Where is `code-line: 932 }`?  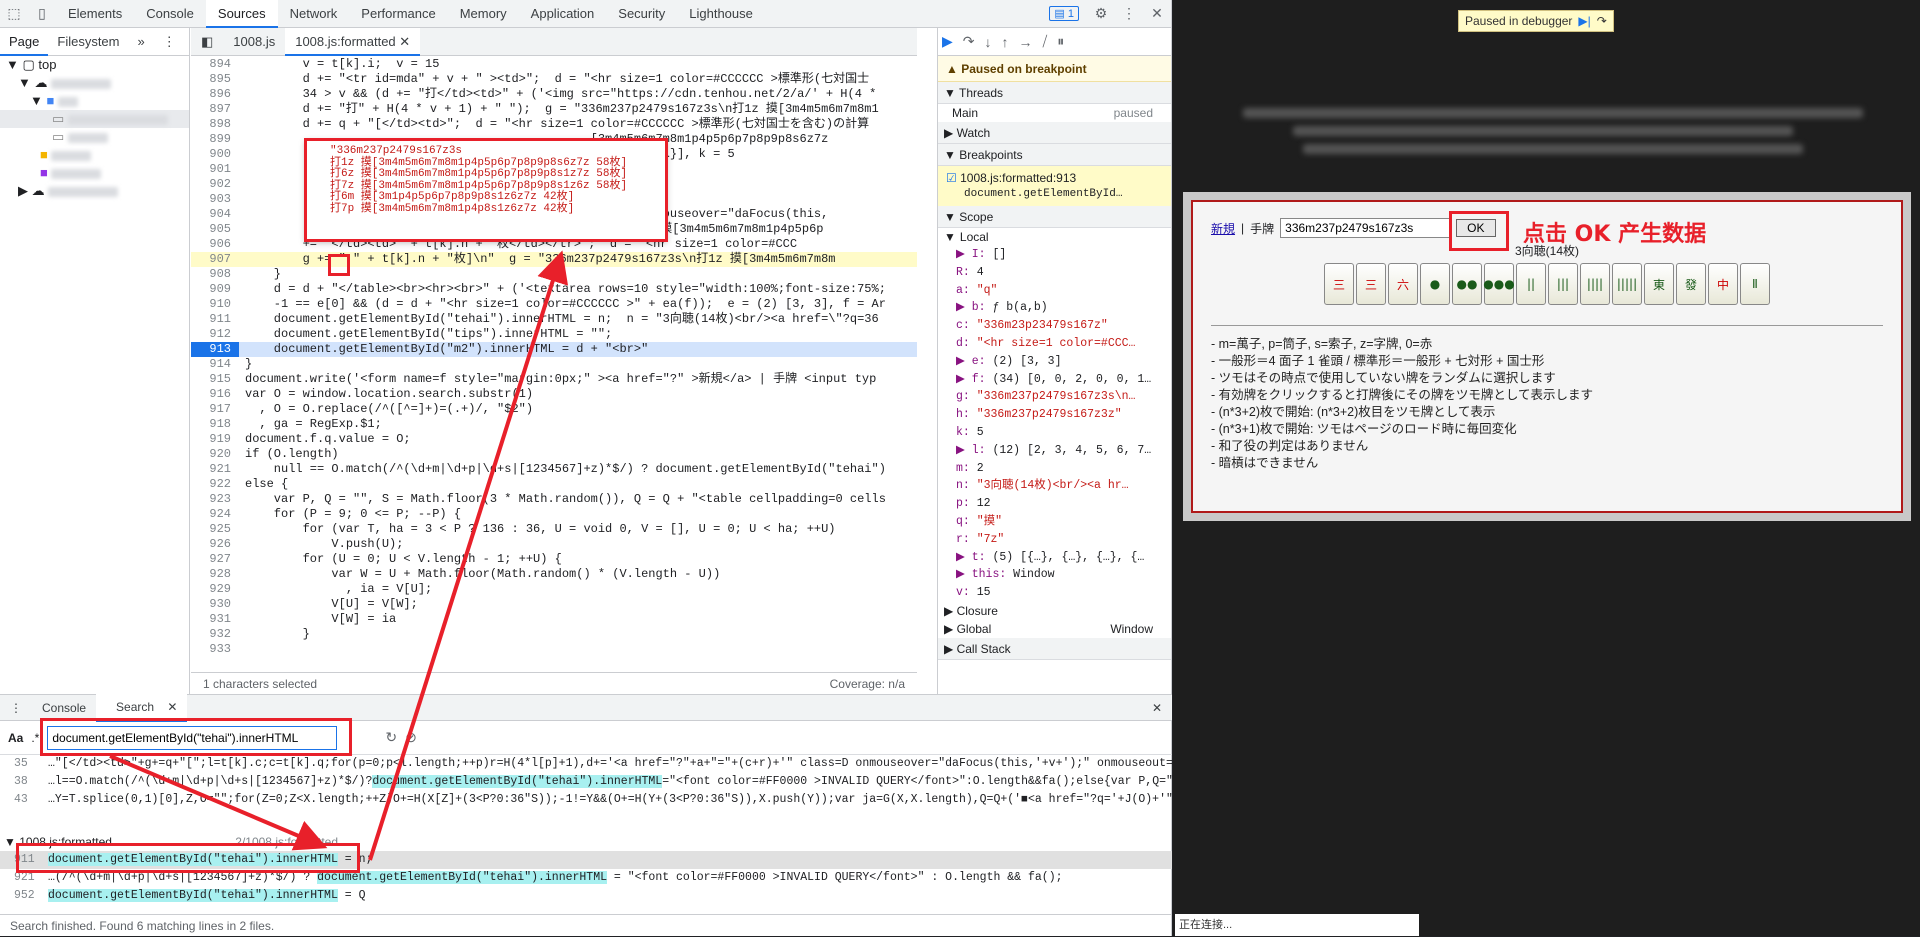 code-line: 932 } is located at coordinates (554, 634).